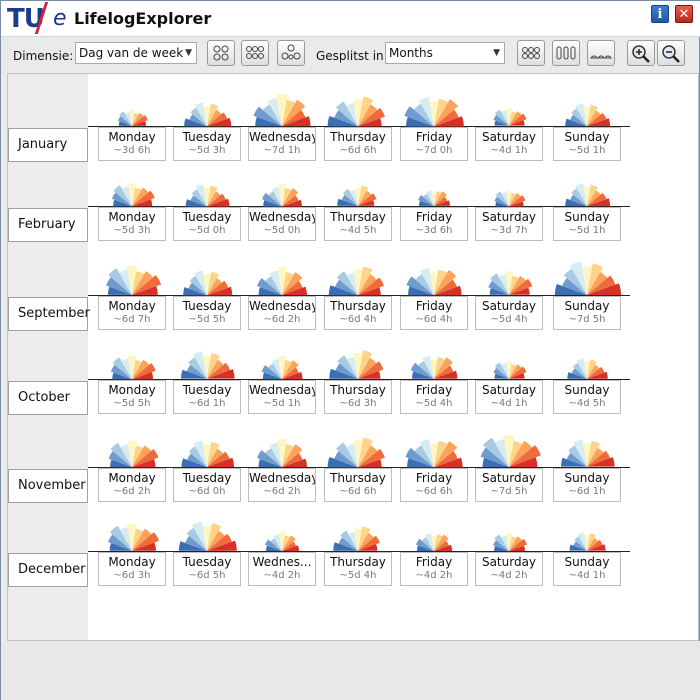 This screenshot has height=700, width=700. What do you see at coordinates (207, 230) in the screenshot?
I see `day-duration: ~5d 0h` at bounding box center [207, 230].